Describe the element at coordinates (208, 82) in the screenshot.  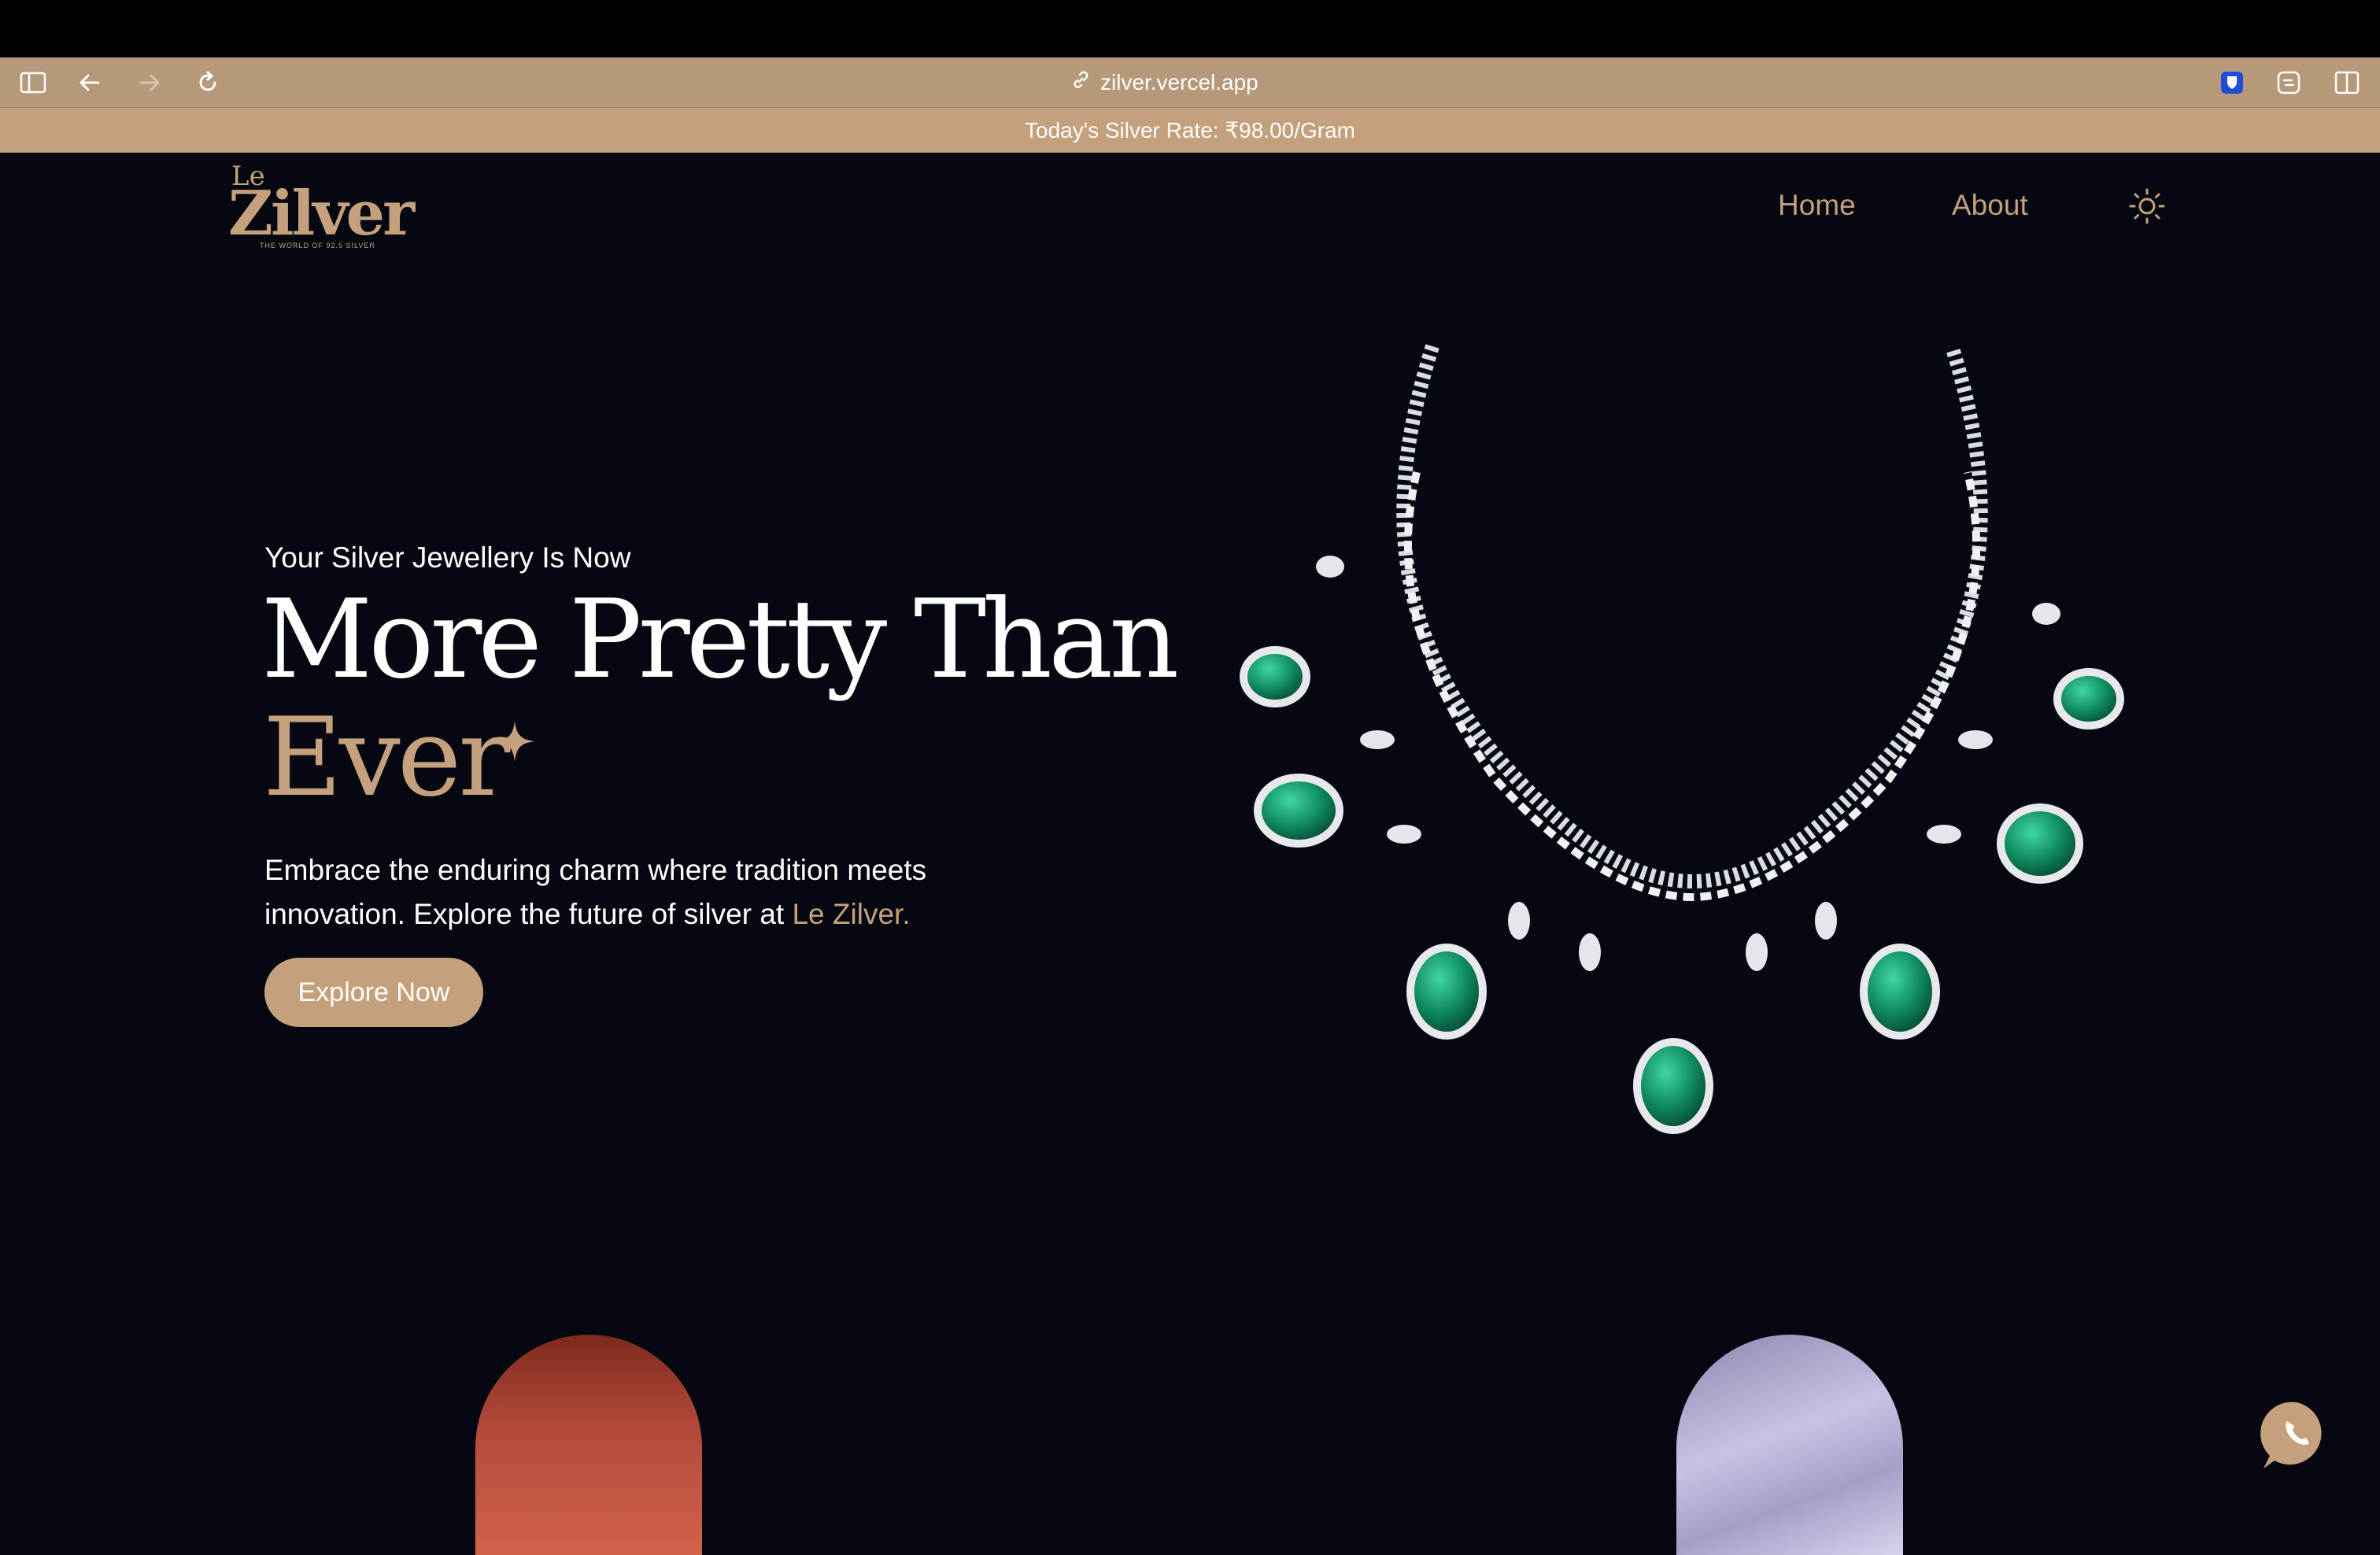
I see `reload-icon` at that location.